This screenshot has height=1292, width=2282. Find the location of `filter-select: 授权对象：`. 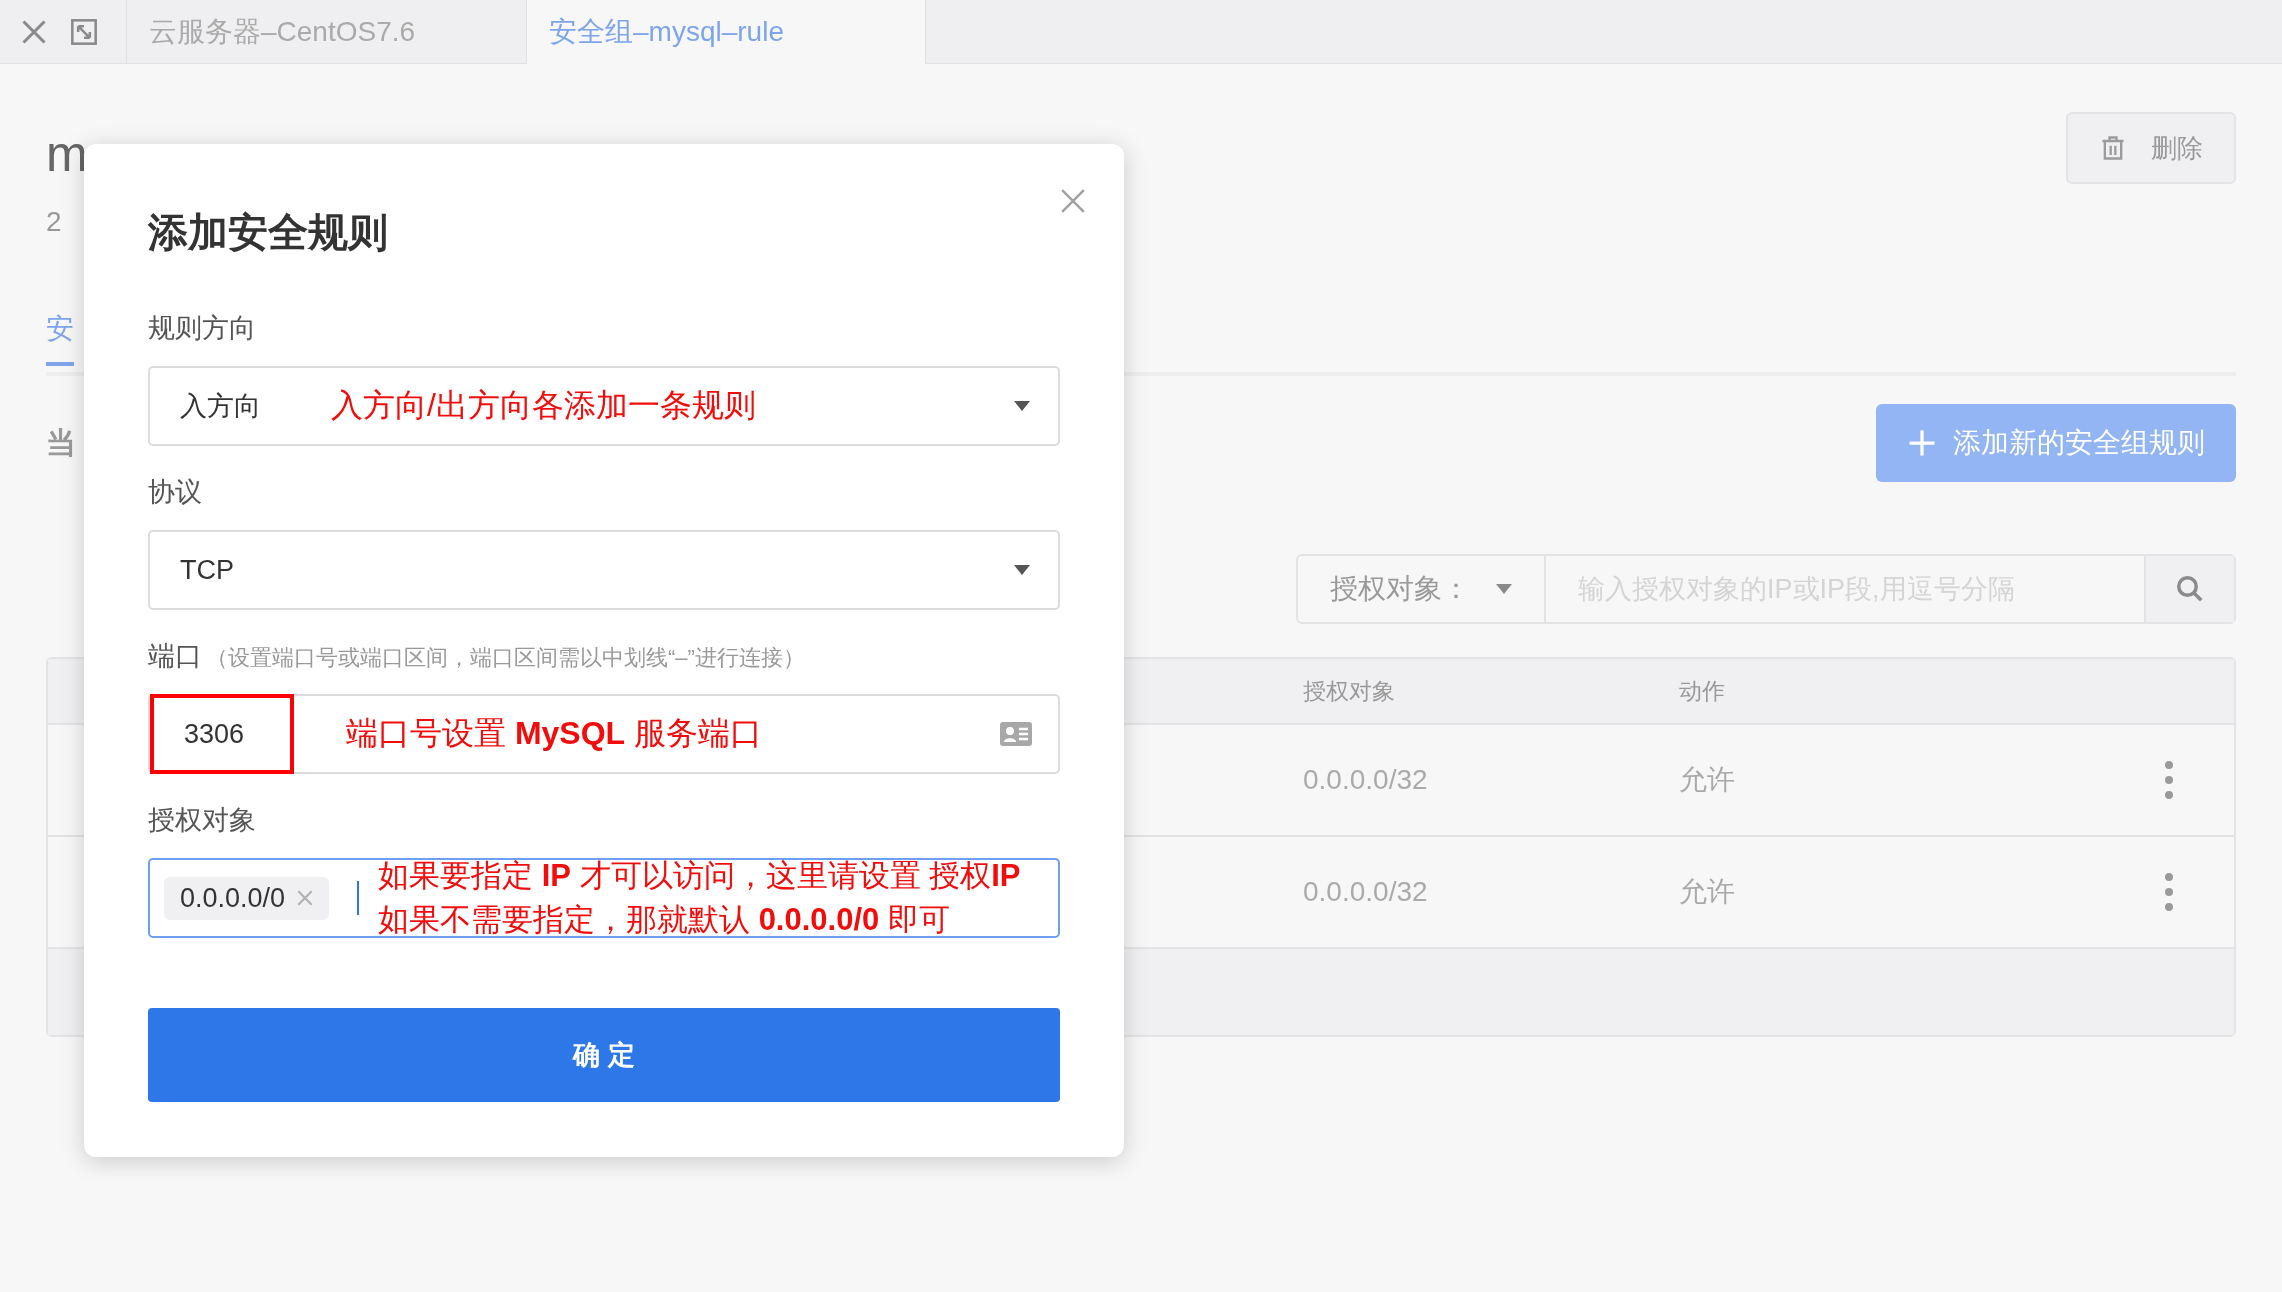

filter-select: 授权对象： is located at coordinates (1422, 589).